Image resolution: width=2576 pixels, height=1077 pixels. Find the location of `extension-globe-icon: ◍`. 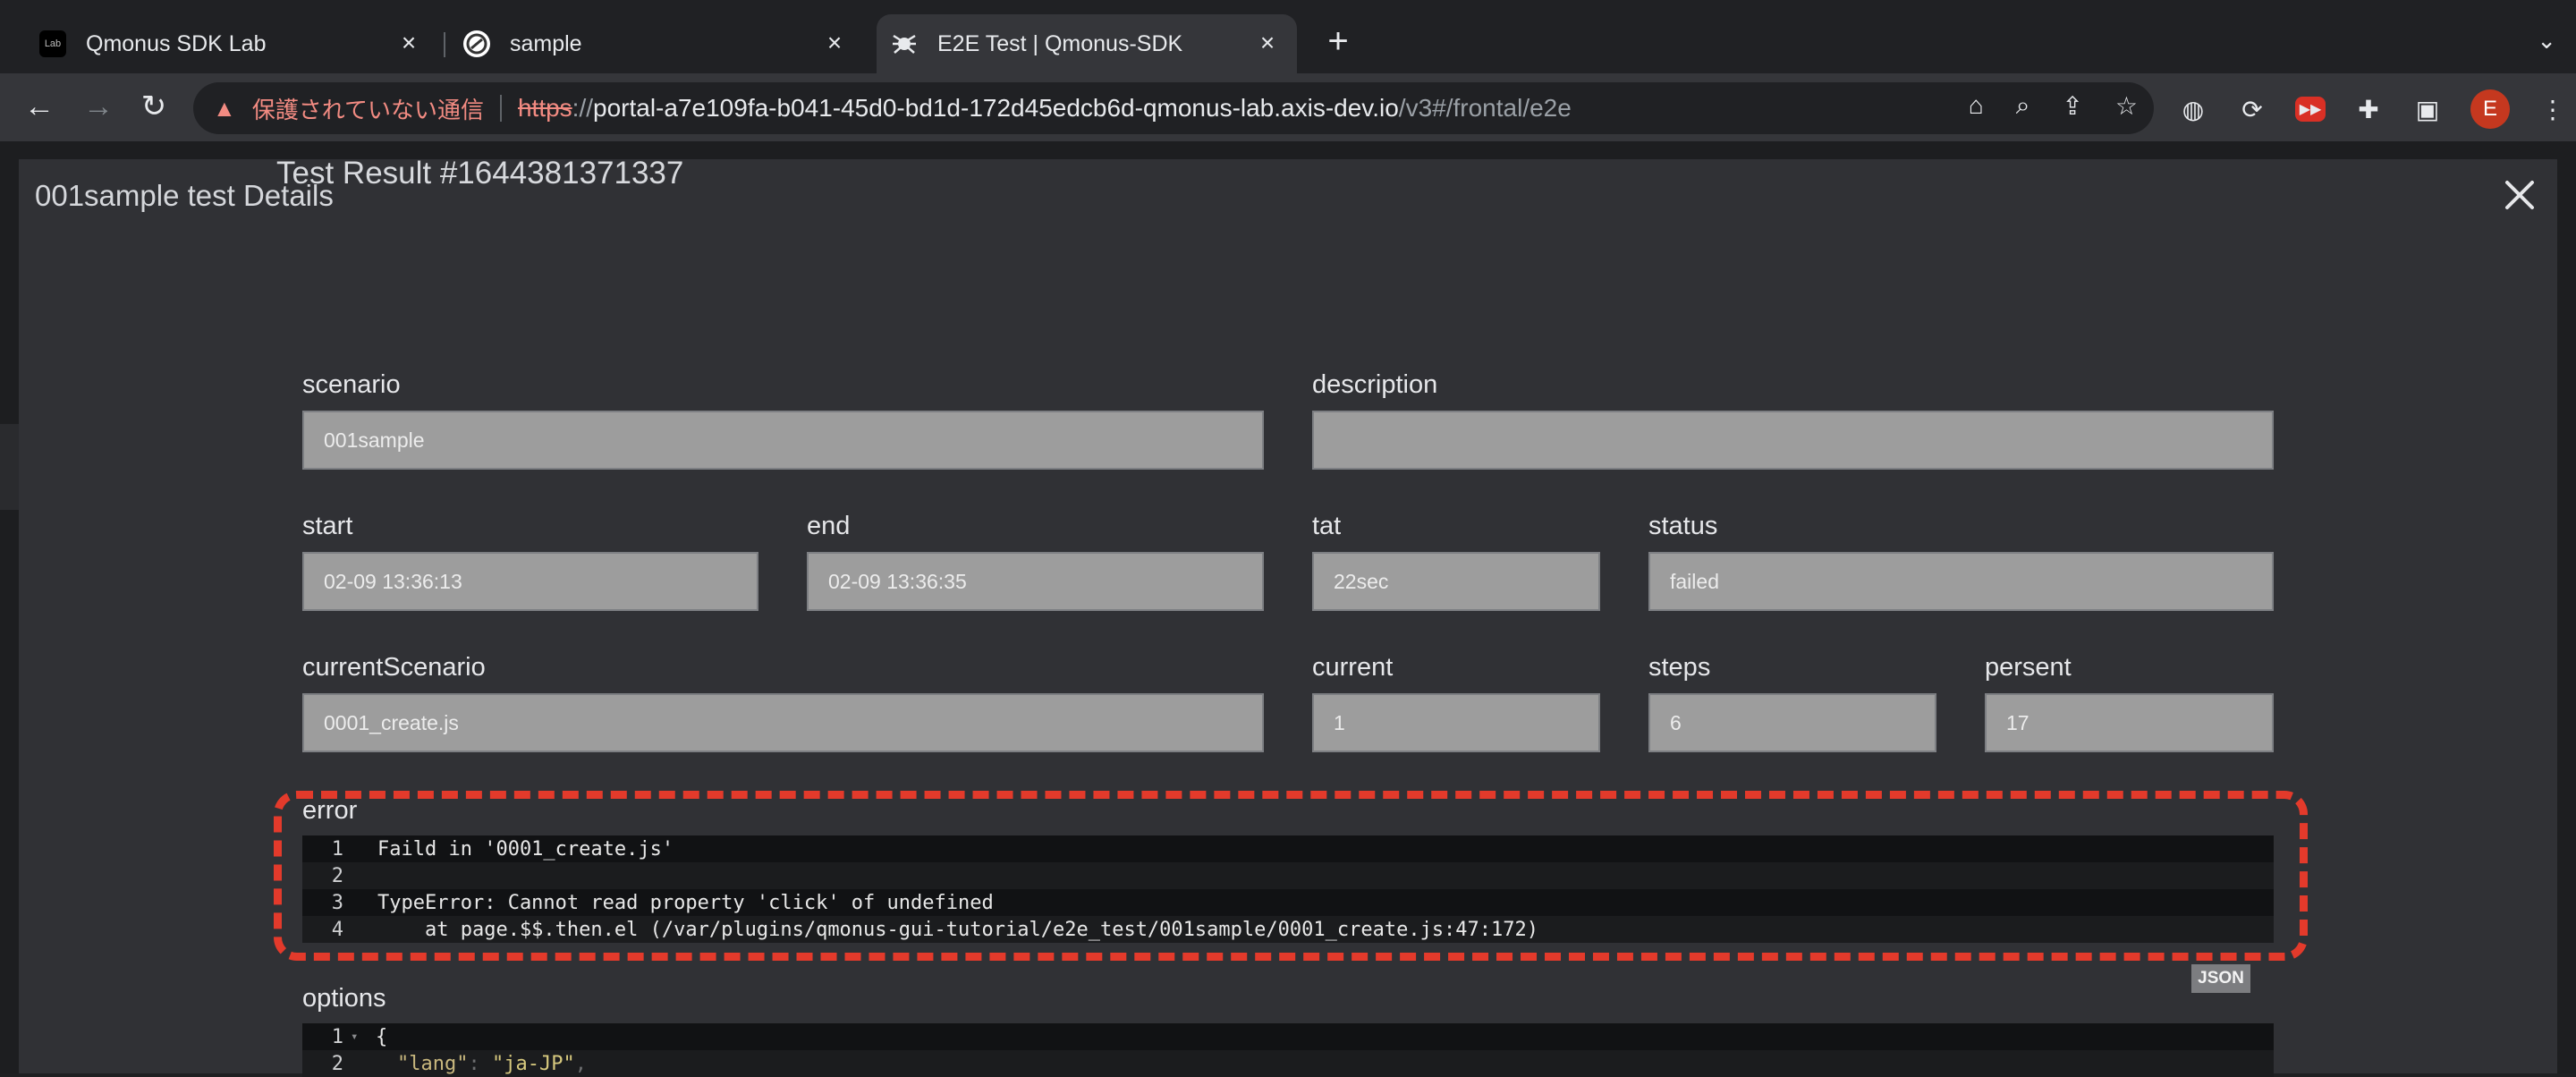

extension-globe-icon: ◍ is located at coordinates (2193, 109).